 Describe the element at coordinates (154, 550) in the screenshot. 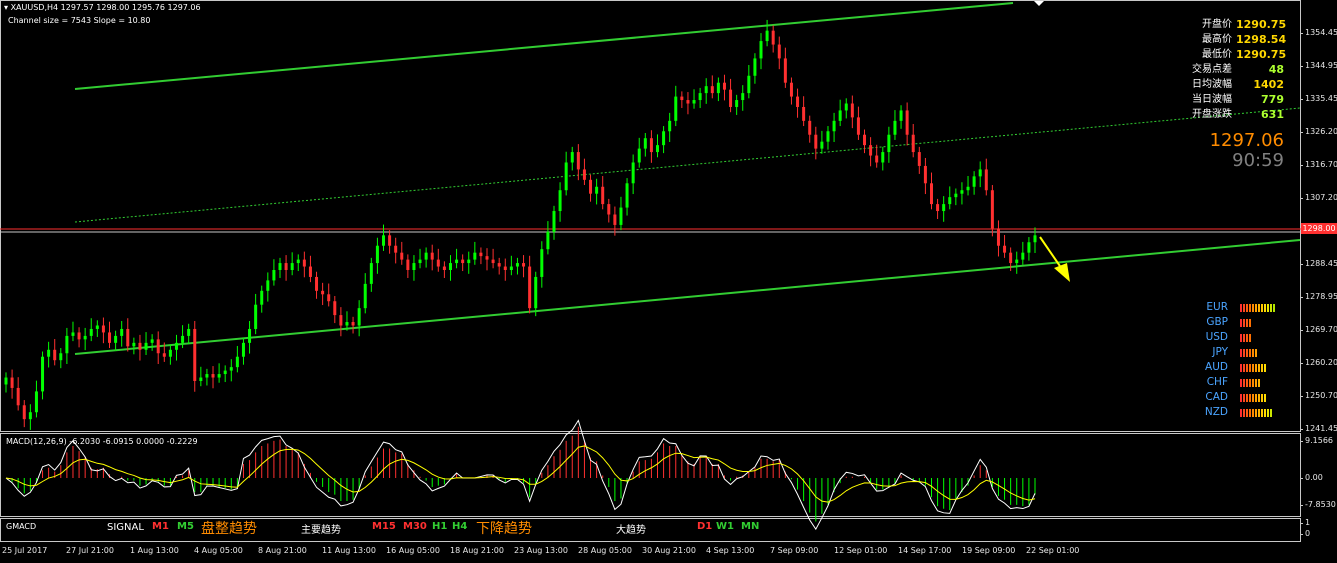

I see `time-tick: 1 Aug 13:00` at that location.